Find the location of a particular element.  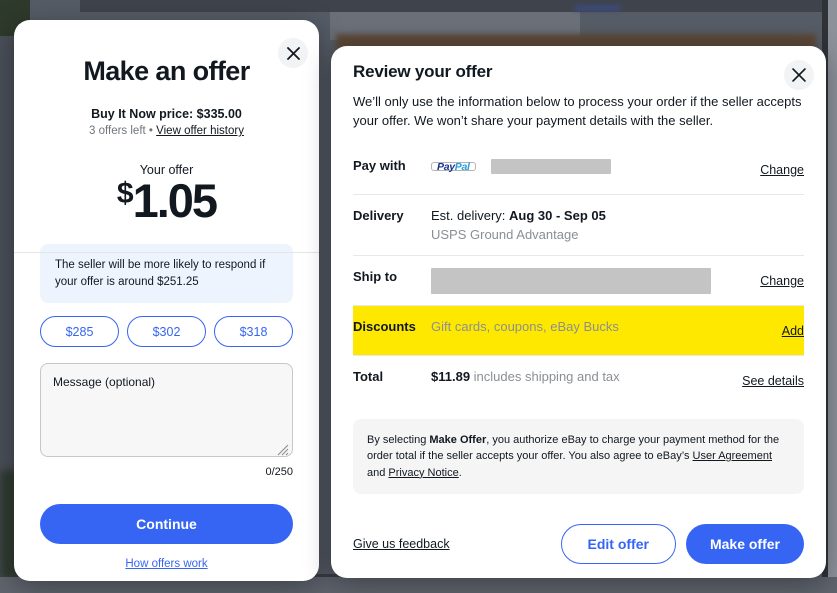

review-title: Review your offer is located at coordinates (423, 71).